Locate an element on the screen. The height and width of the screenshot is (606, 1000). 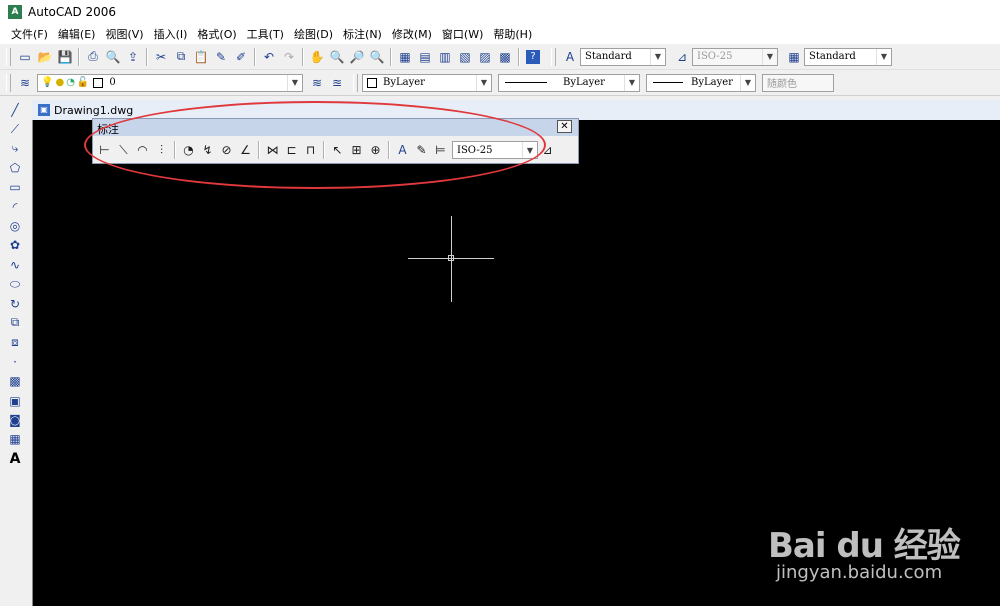
arc-icon: ◜ is located at coordinates (15, 206).